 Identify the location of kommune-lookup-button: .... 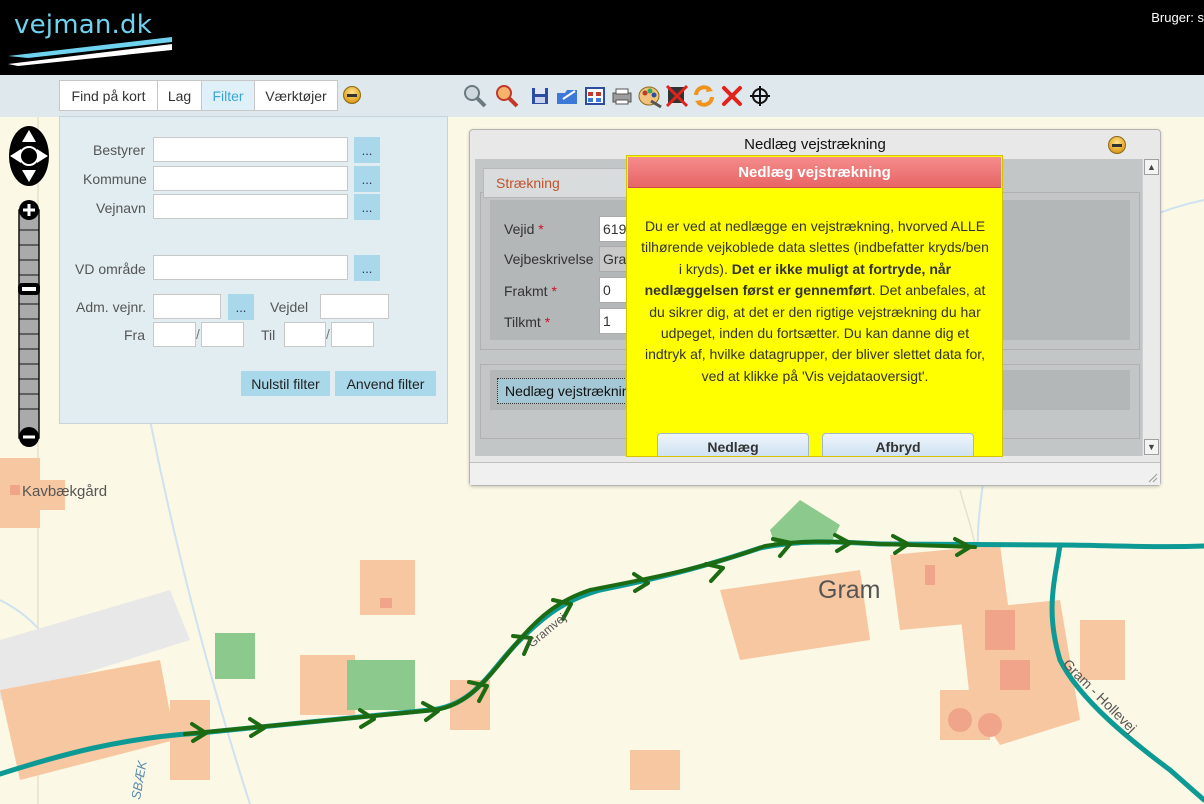
(367, 179).